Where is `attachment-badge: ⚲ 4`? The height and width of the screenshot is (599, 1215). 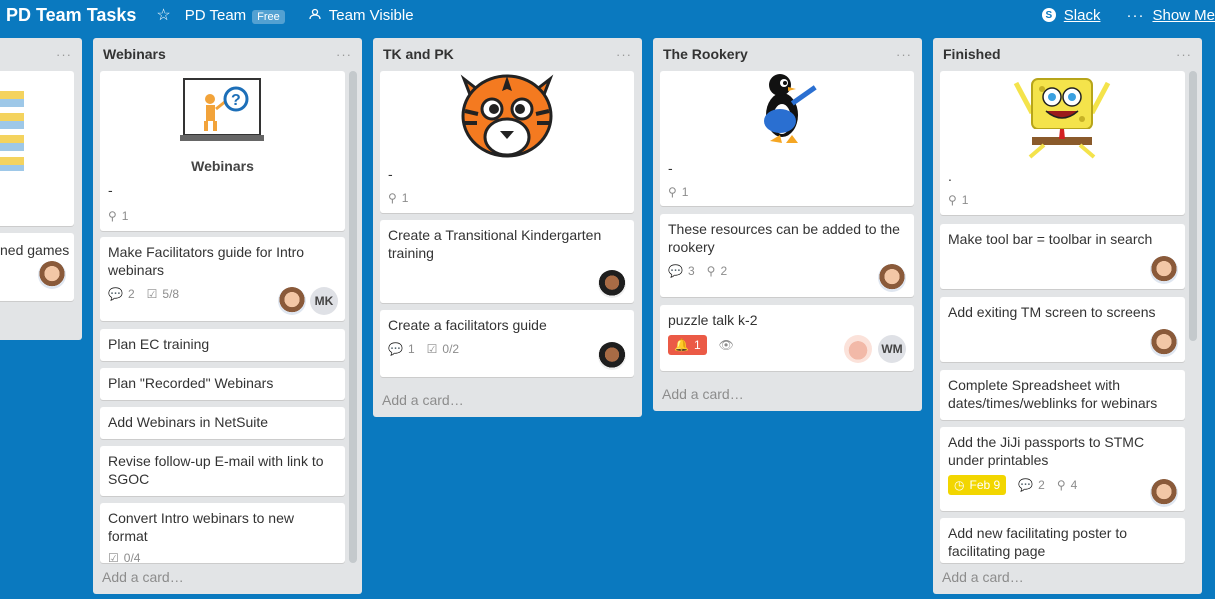
attachment-badge: ⚲ 4 is located at coordinates (1067, 485).